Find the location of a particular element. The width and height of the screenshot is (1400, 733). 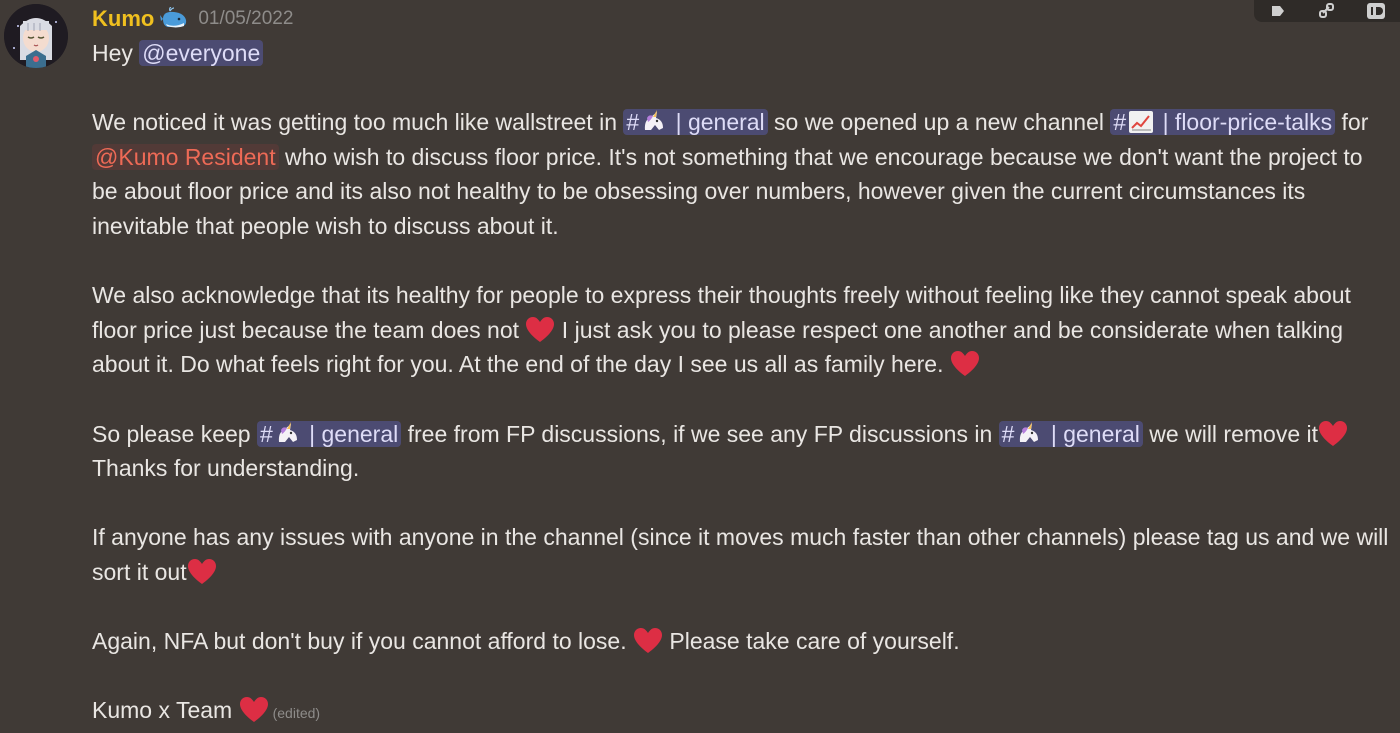

channel-name: | floor-price-talks is located at coordinates (1247, 122).